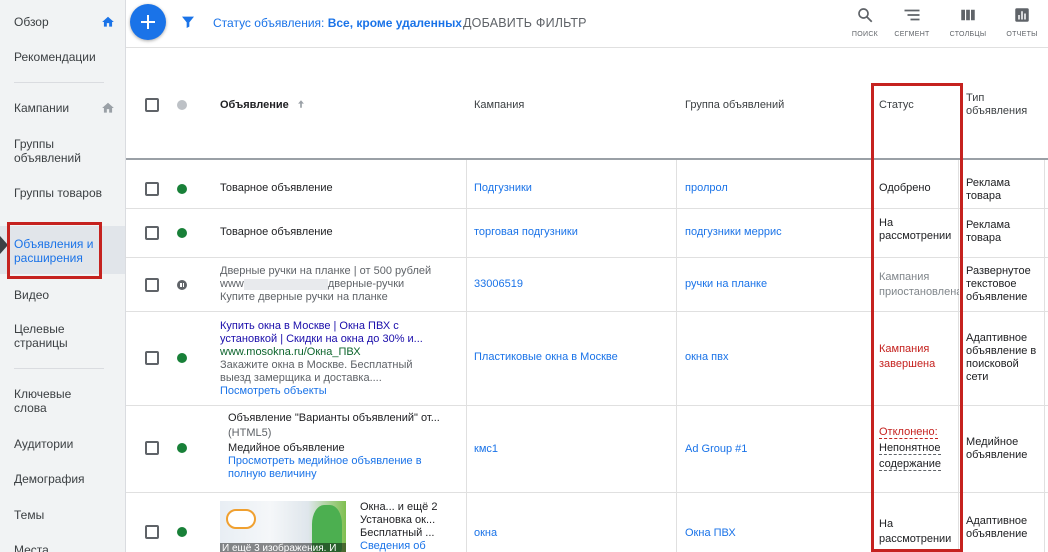 The height and width of the screenshot is (552, 1048). I want to click on ad-display-url: www дверные-ручки, so click(340, 284).